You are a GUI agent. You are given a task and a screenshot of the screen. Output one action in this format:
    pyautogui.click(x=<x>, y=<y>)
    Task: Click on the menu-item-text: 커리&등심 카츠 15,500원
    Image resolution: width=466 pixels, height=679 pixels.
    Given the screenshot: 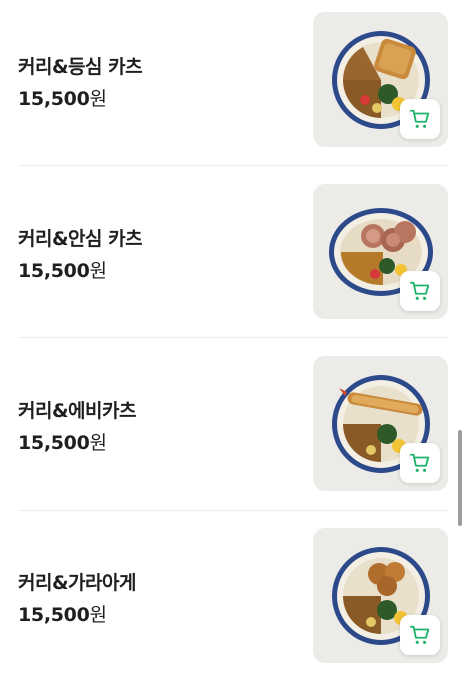 What is the action you would take?
    pyautogui.click(x=80, y=83)
    